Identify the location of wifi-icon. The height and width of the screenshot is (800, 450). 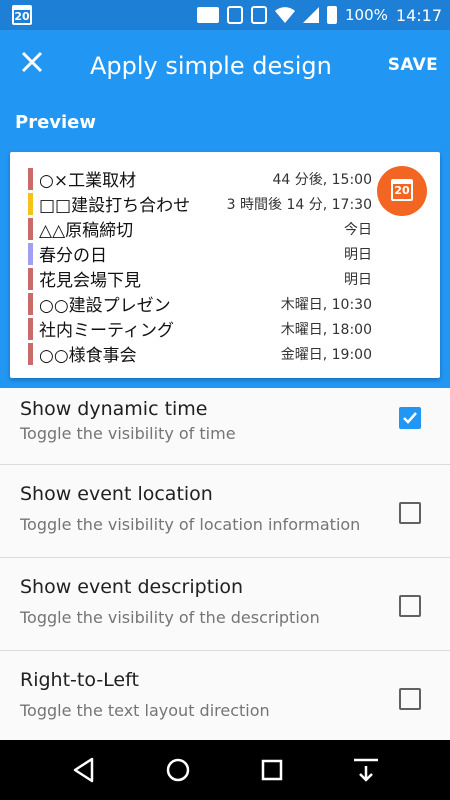
(285, 15).